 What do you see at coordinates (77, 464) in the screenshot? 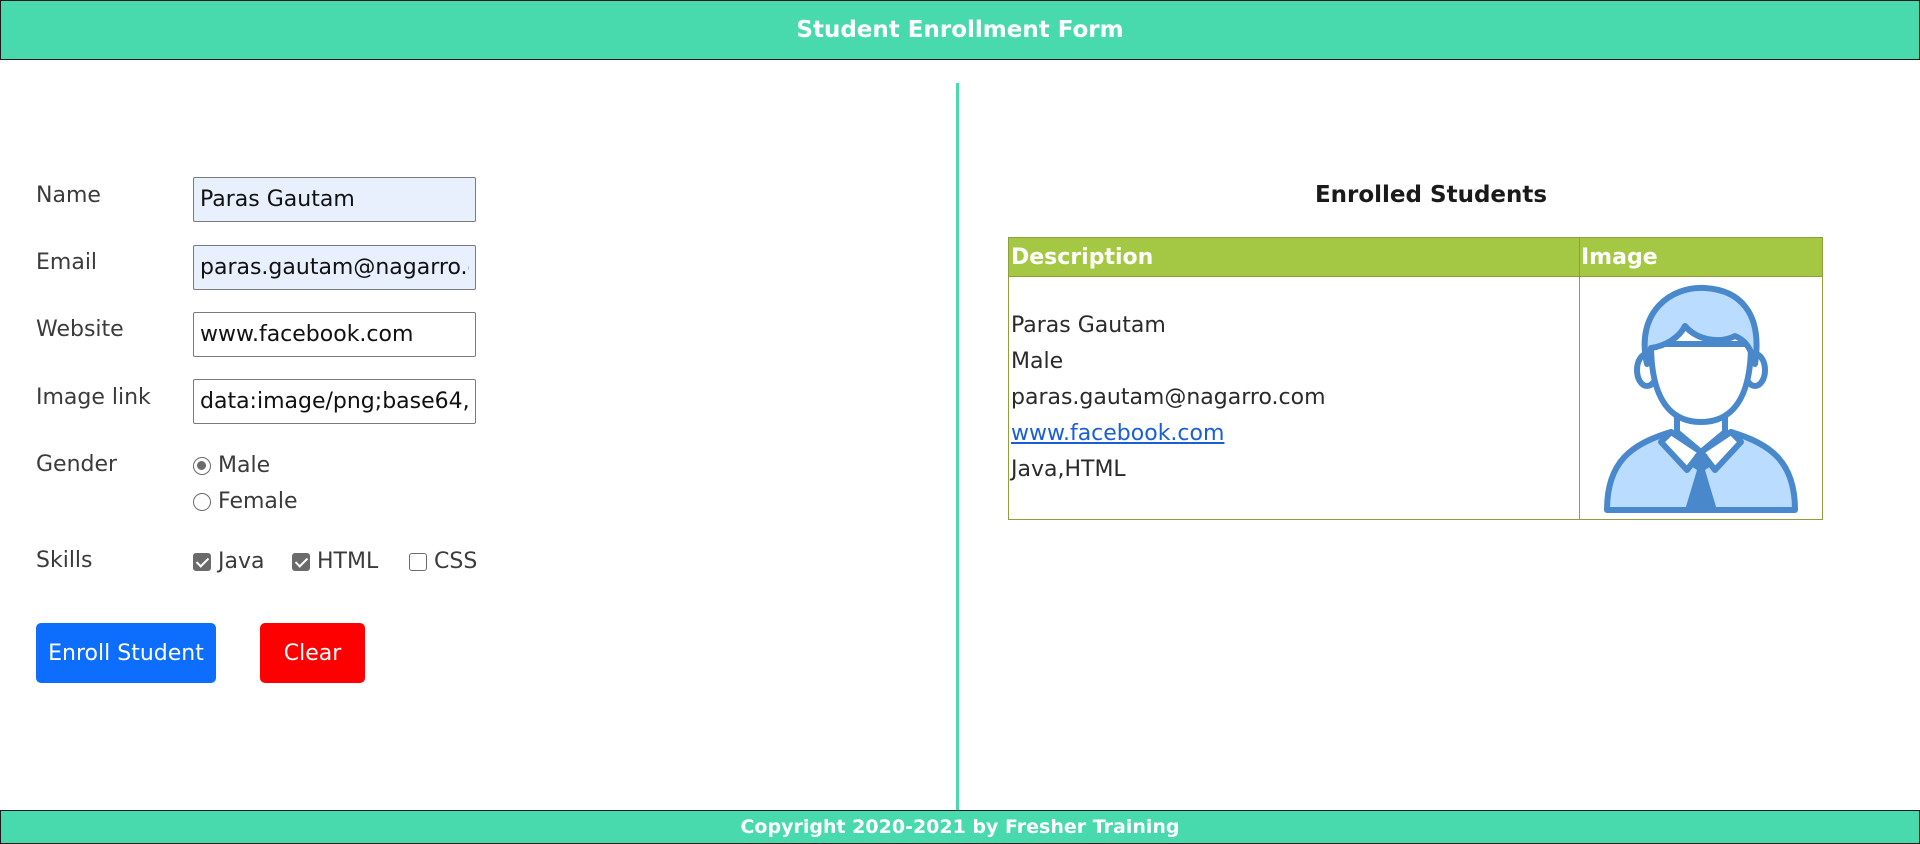
I see `gender-label: Gender` at bounding box center [77, 464].